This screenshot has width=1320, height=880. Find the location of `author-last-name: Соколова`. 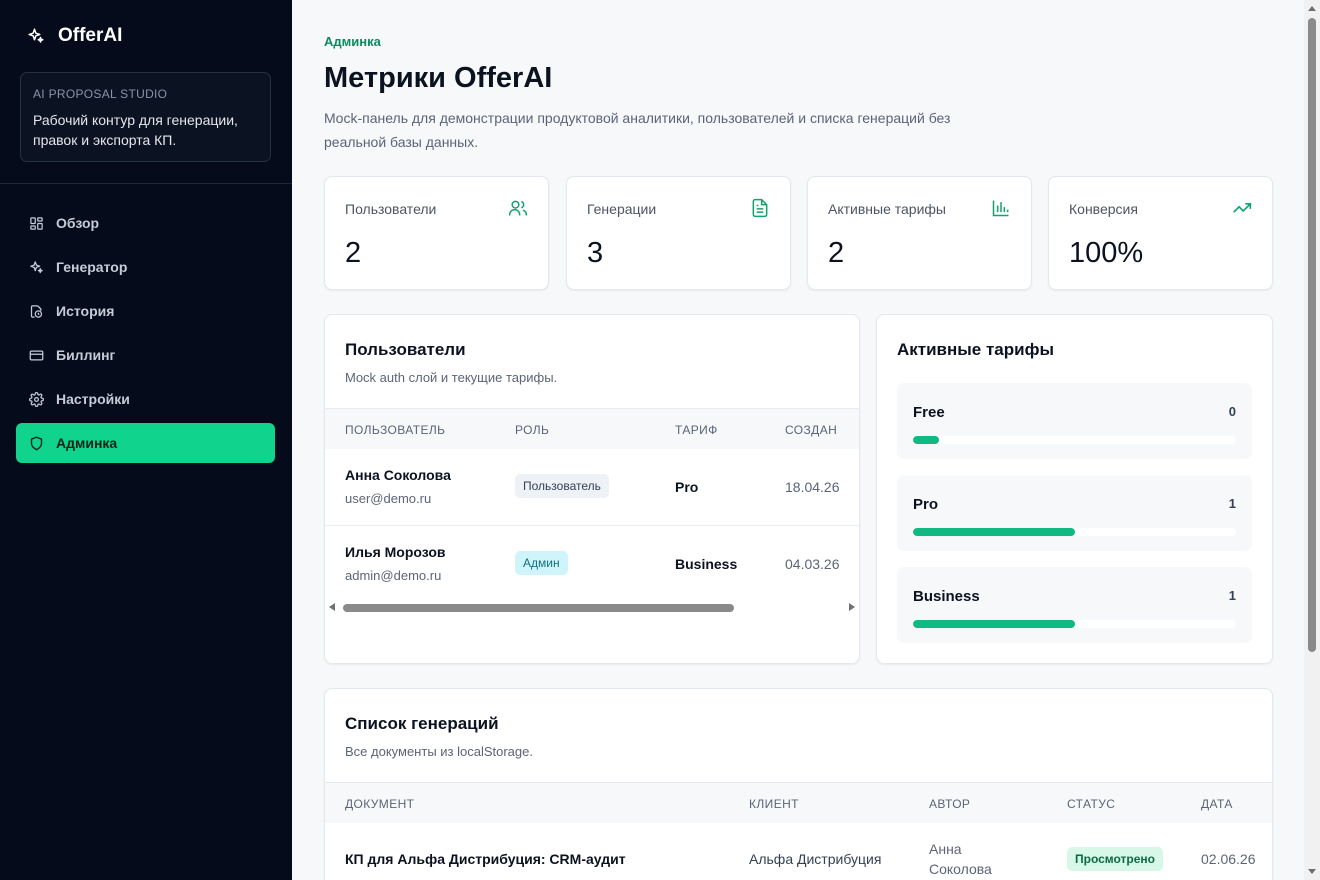

author-last-name: Соколова is located at coordinates (960, 869).